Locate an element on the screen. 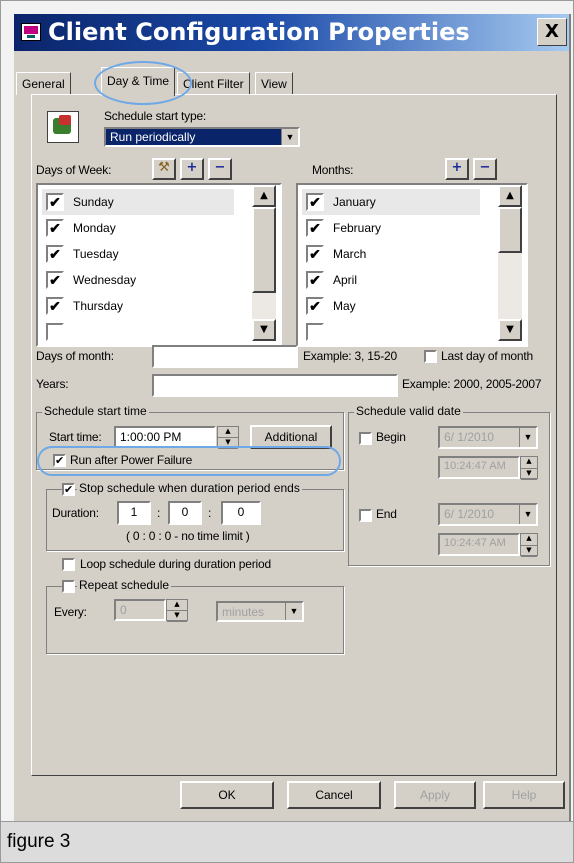  start-time-input: 1:00:00 PM is located at coordinates (165, 437).